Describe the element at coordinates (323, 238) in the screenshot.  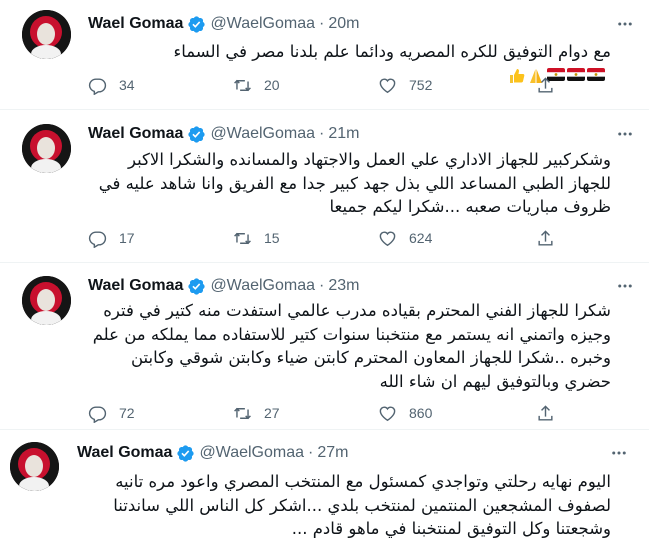
I see `tweet-actions: 17 15 624` at that location.